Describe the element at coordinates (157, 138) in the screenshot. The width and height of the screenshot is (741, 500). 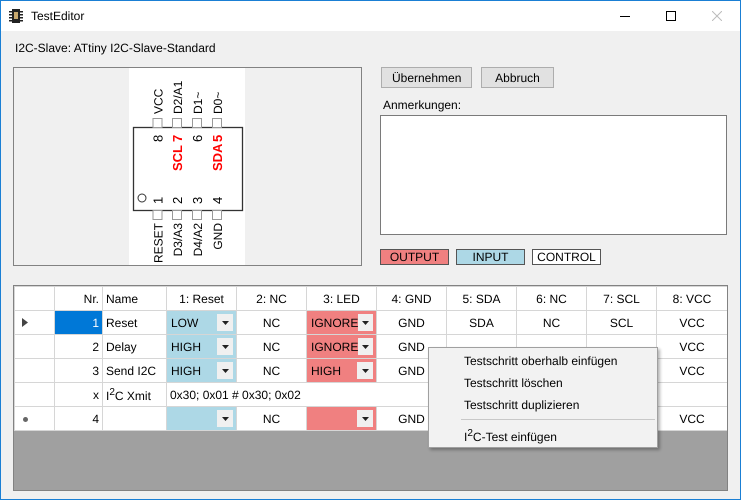
I see `pin-number: 8` at that location.